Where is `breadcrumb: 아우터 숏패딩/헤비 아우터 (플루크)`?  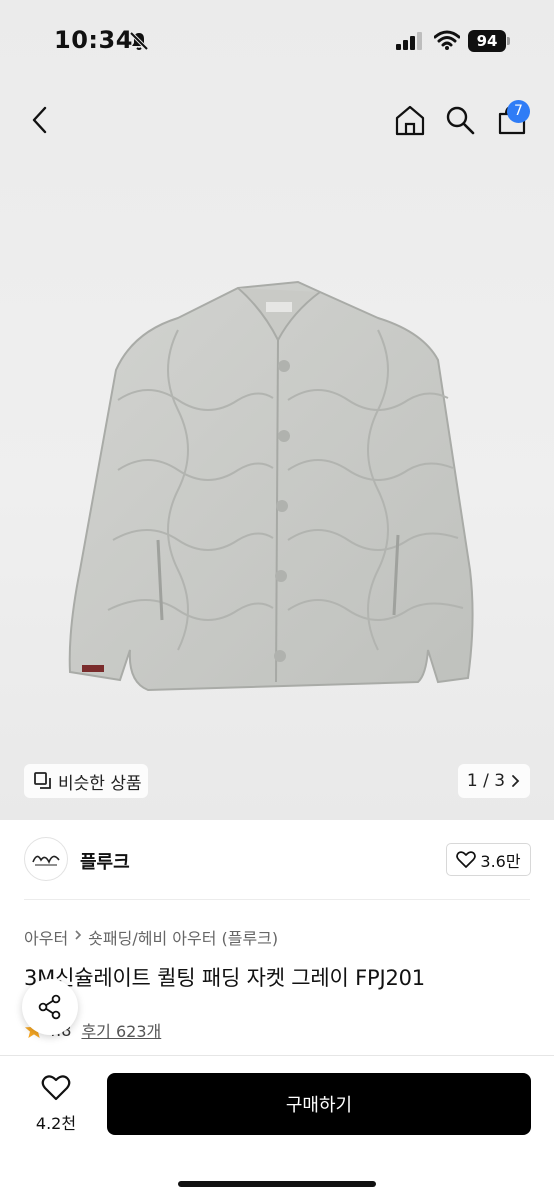
breadcrumb: 아우터 숏패딩/헤비 아우터 (플루크) is located at coordinates (151, 937).